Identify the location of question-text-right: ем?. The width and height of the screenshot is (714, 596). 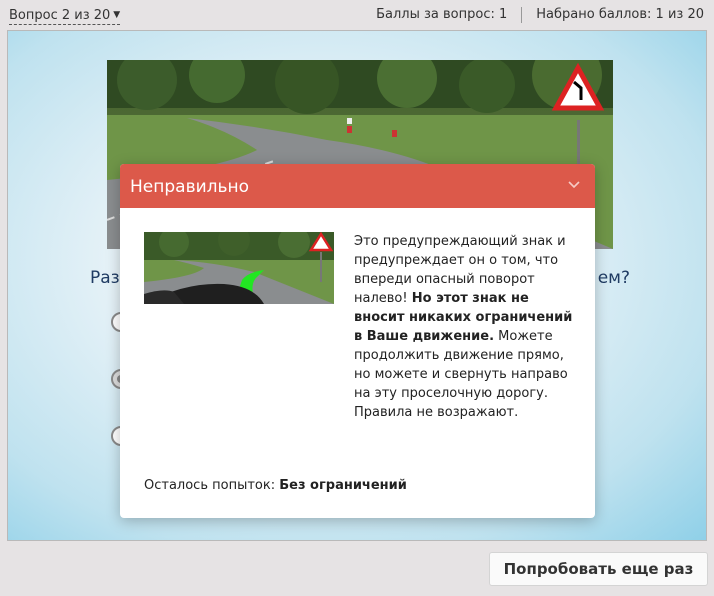
(613, 278).